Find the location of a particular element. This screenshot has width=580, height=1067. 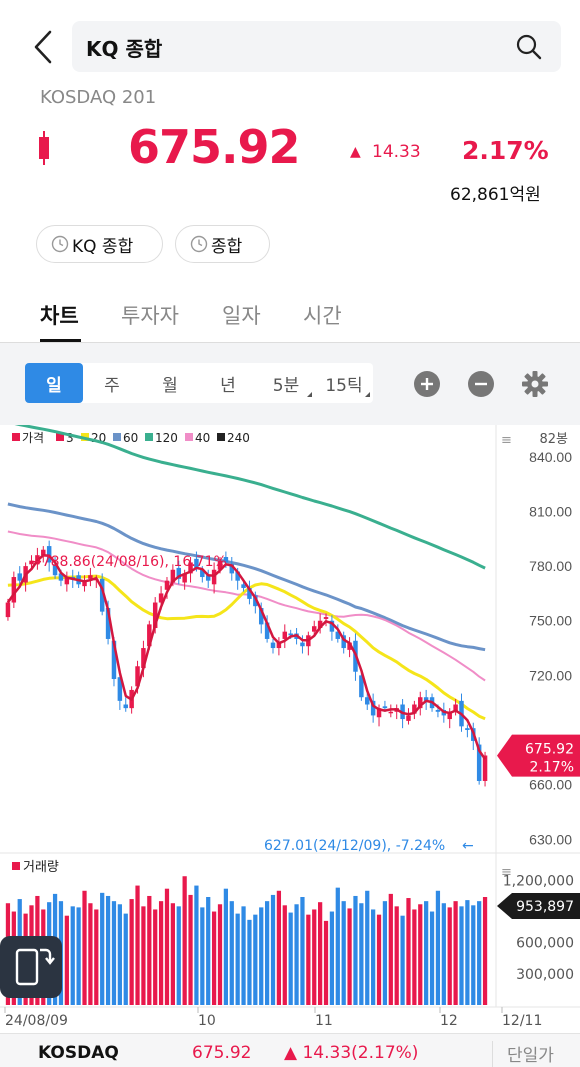

candle-icon is located at coordinates (44, 148).